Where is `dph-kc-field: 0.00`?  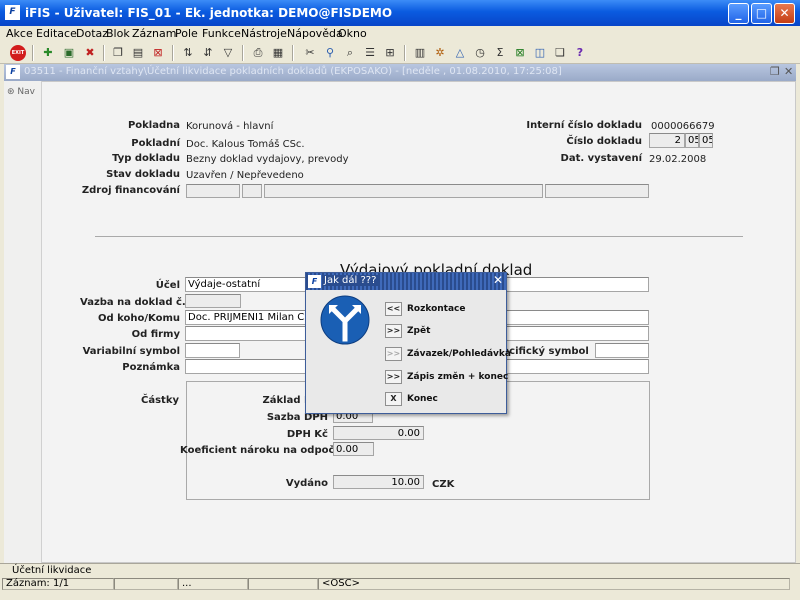
dph-kc-field: 0.00 is located at coordinates (378, 433).